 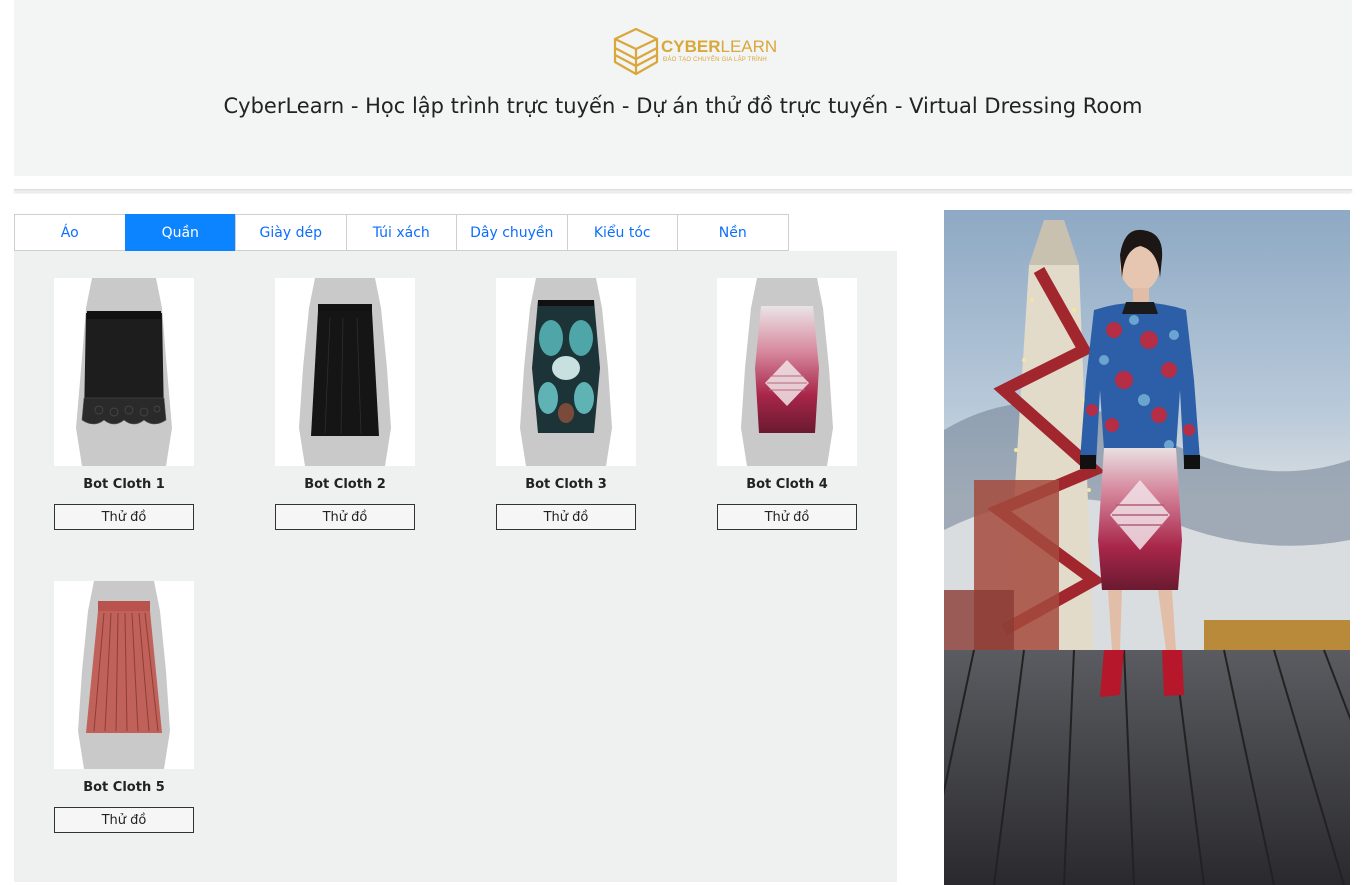 I want to click on tab-day-chuyen: Dây chuyền, so click(x=512, y=232).